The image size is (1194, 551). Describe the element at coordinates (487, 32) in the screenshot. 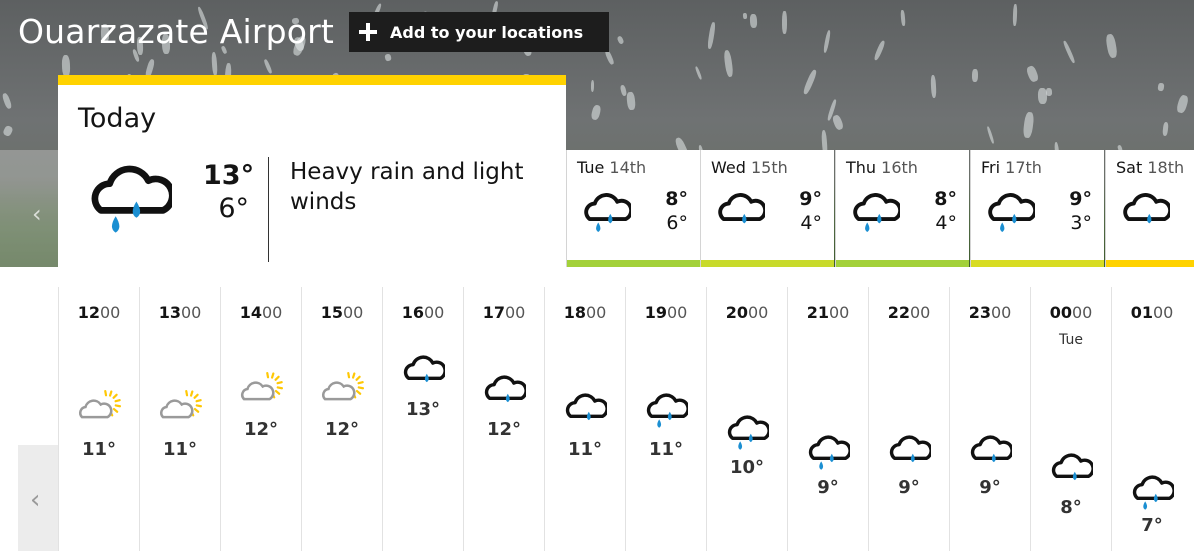

I see `add-location-label: Add to your locations` at that location.